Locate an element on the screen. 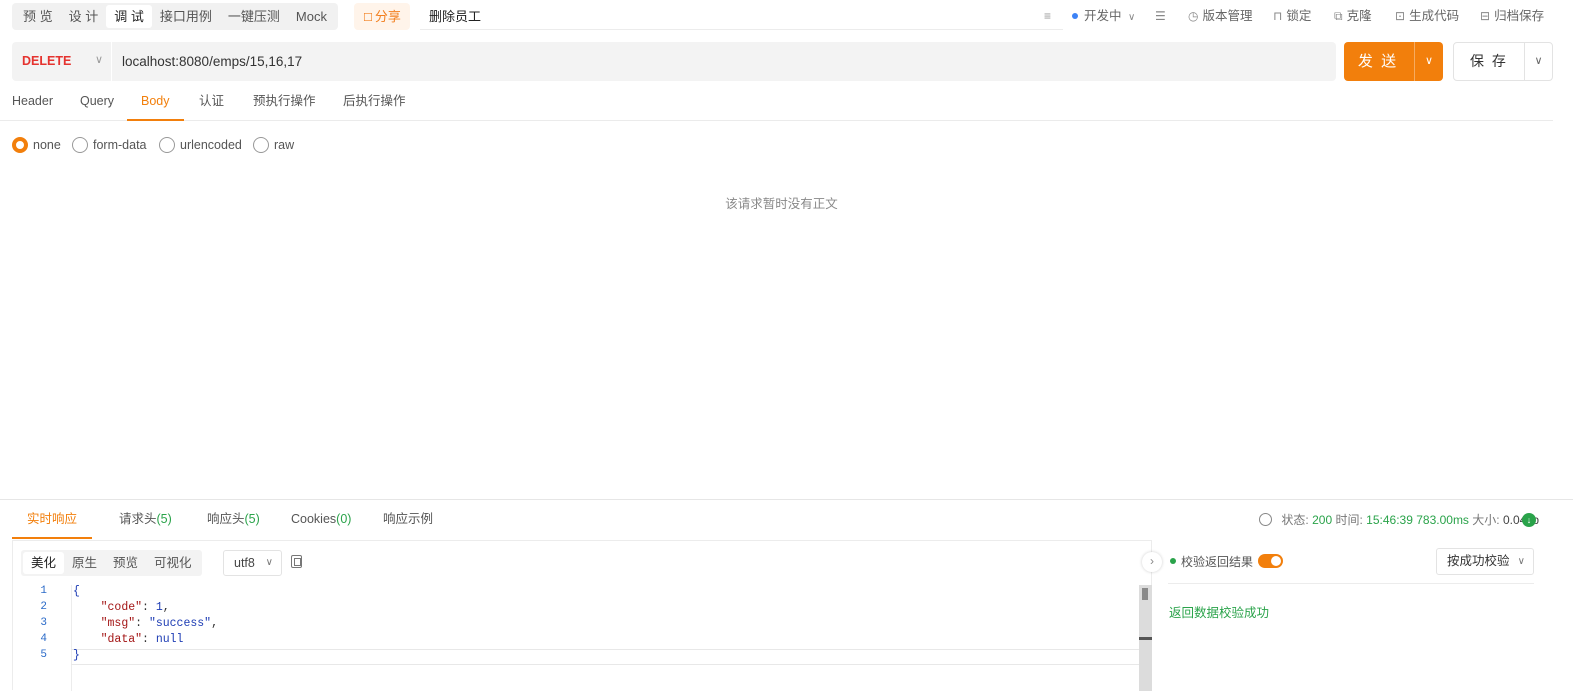 This screenshot has width=1573, height=691. vertical-scrollbar is located at coordinates (1145, 638).